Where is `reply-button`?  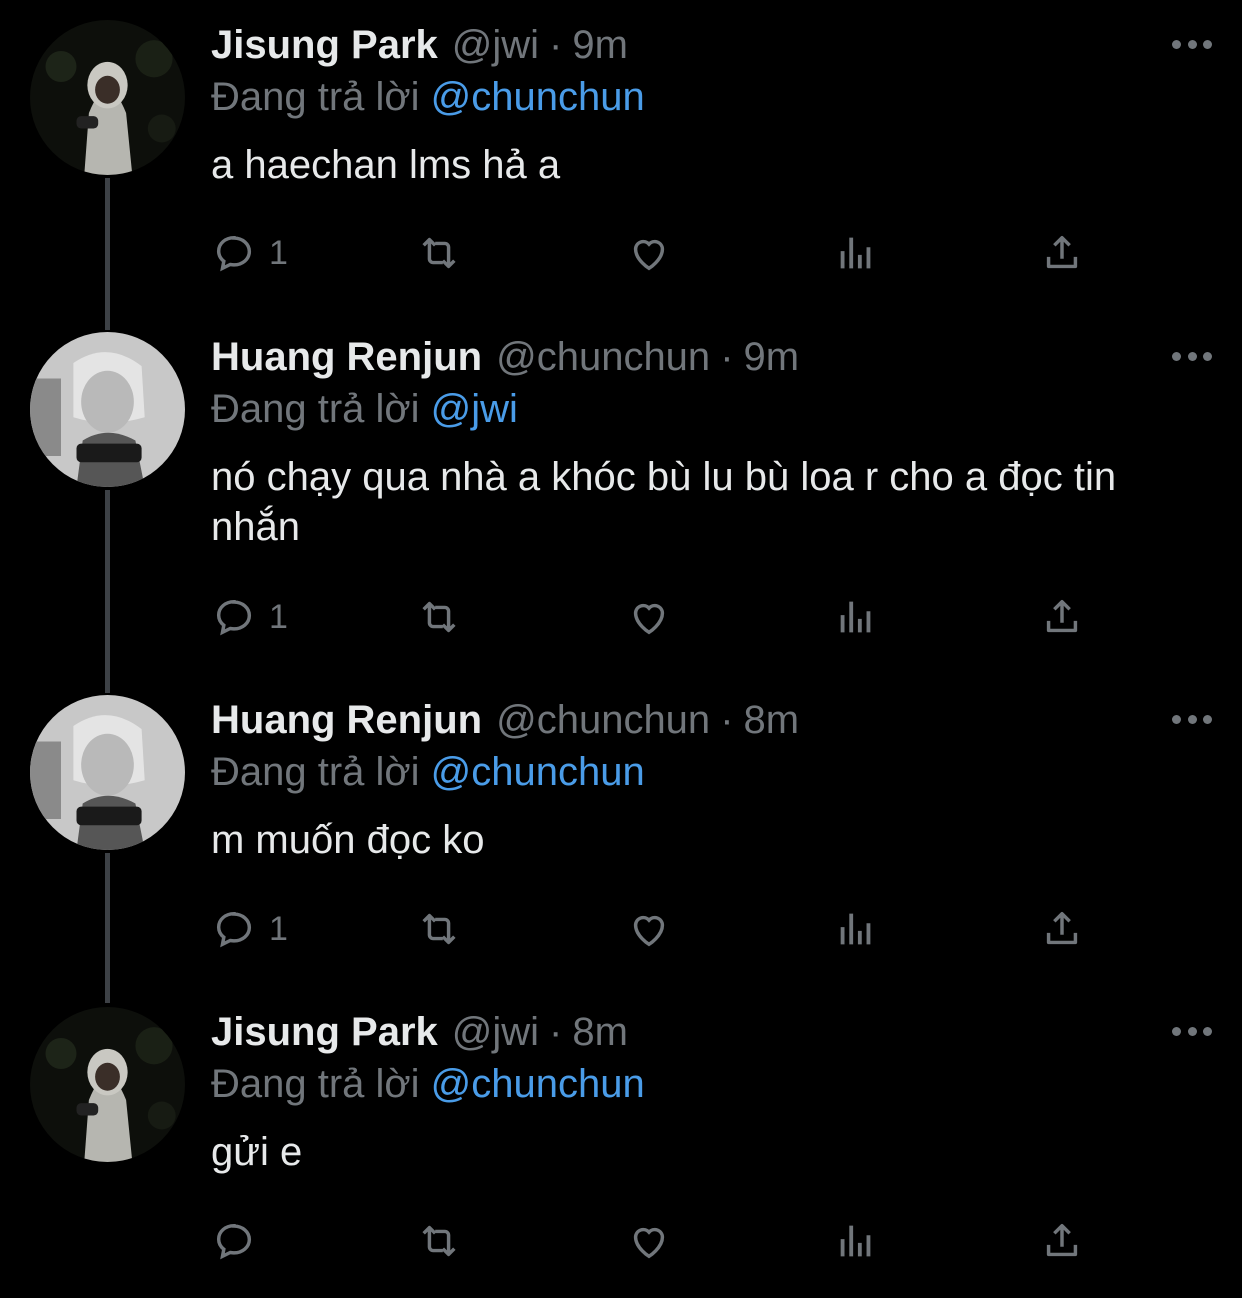
reply-button is located at coordinates (240, 1241).